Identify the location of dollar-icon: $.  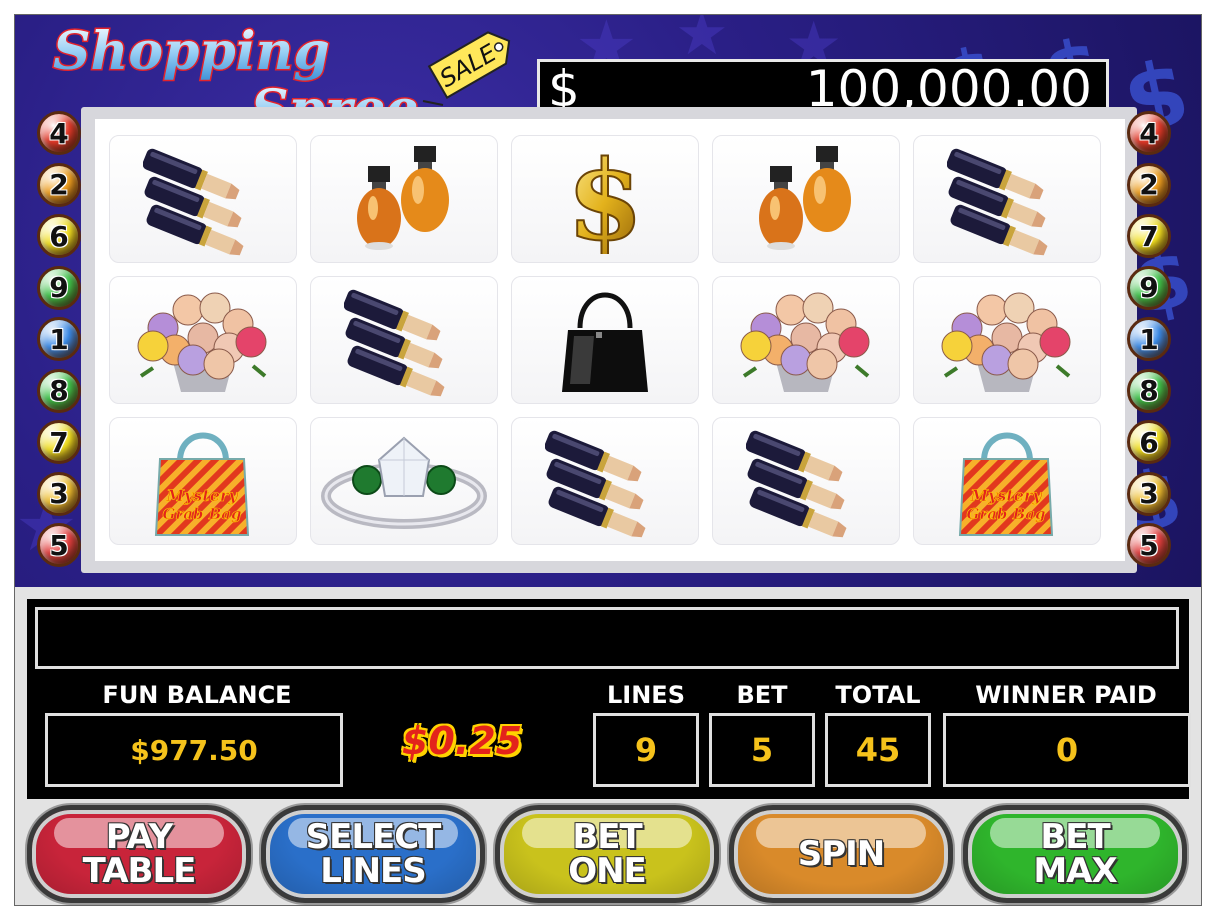
(605, 199).